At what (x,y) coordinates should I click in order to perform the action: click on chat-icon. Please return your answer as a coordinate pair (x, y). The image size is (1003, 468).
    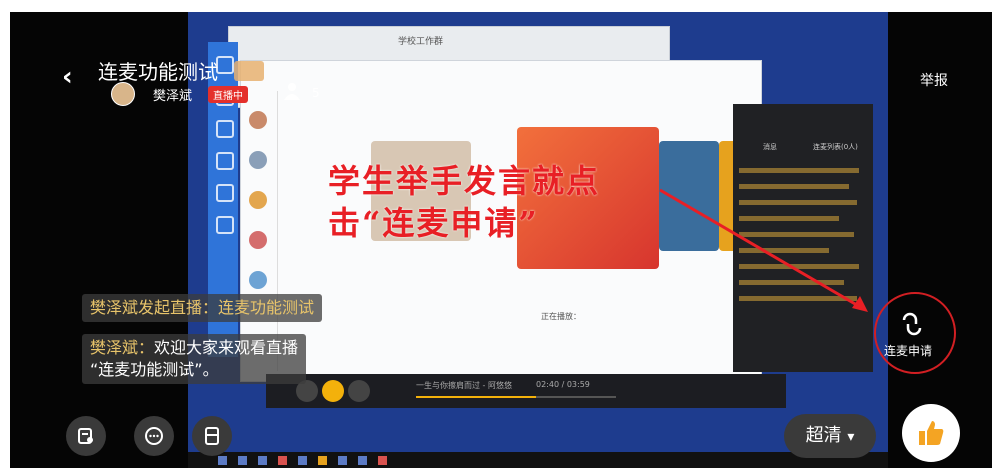
    Looking at the image, I should click on (154, 436).